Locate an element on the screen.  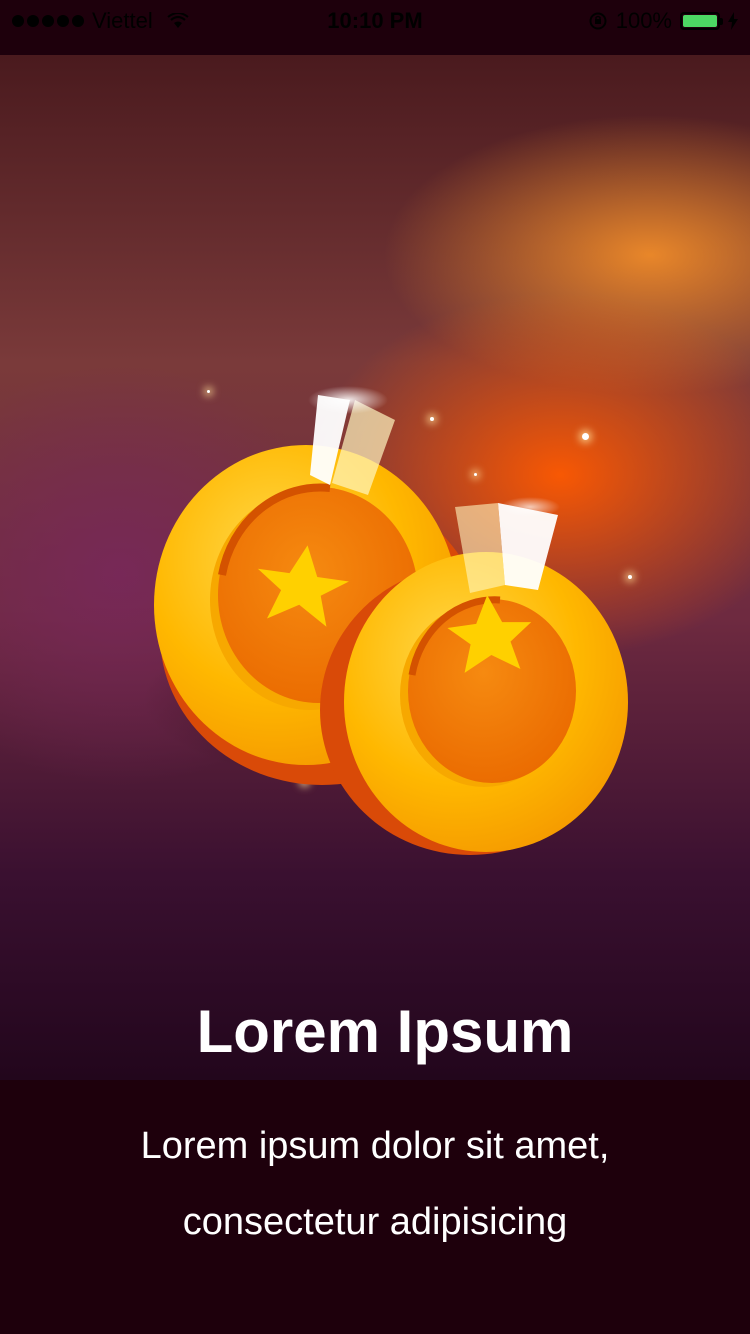
title-container: Lorem Ipsum is located at coordinates (375, 1035).